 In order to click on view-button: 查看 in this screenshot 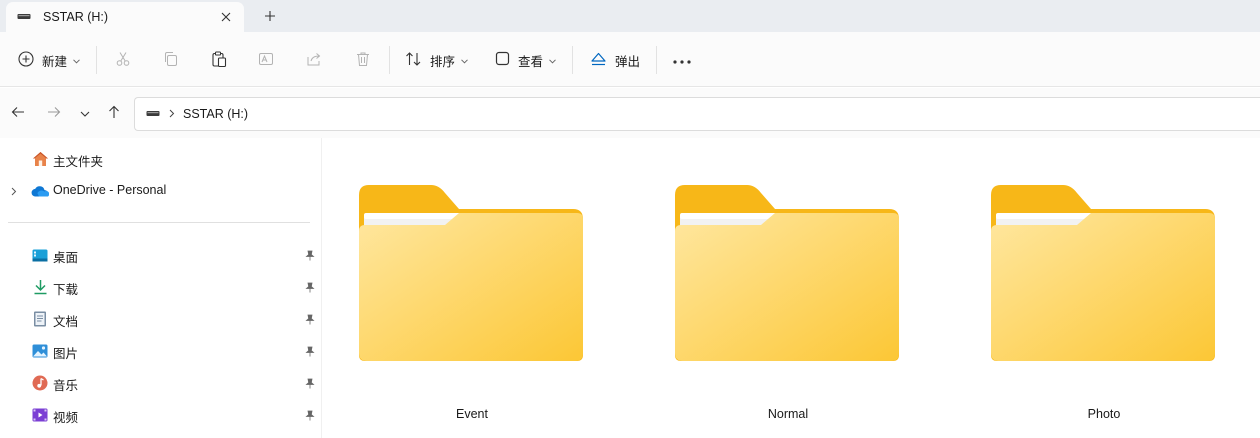, I will do `click(525, 60)`.